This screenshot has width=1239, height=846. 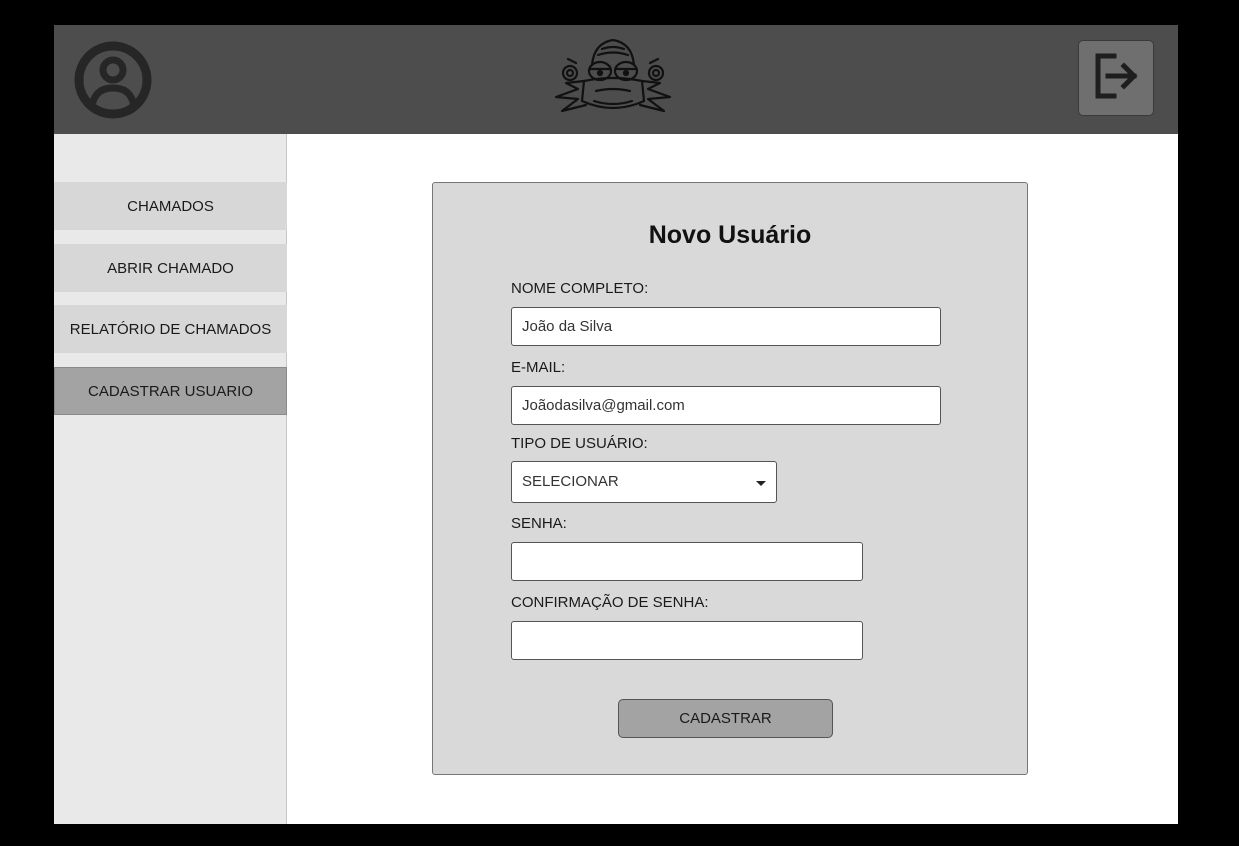 I want to click on sidebar-item-cadastrar-usuario: CADASTRAR USUARIO, so click(x=170, y=391).